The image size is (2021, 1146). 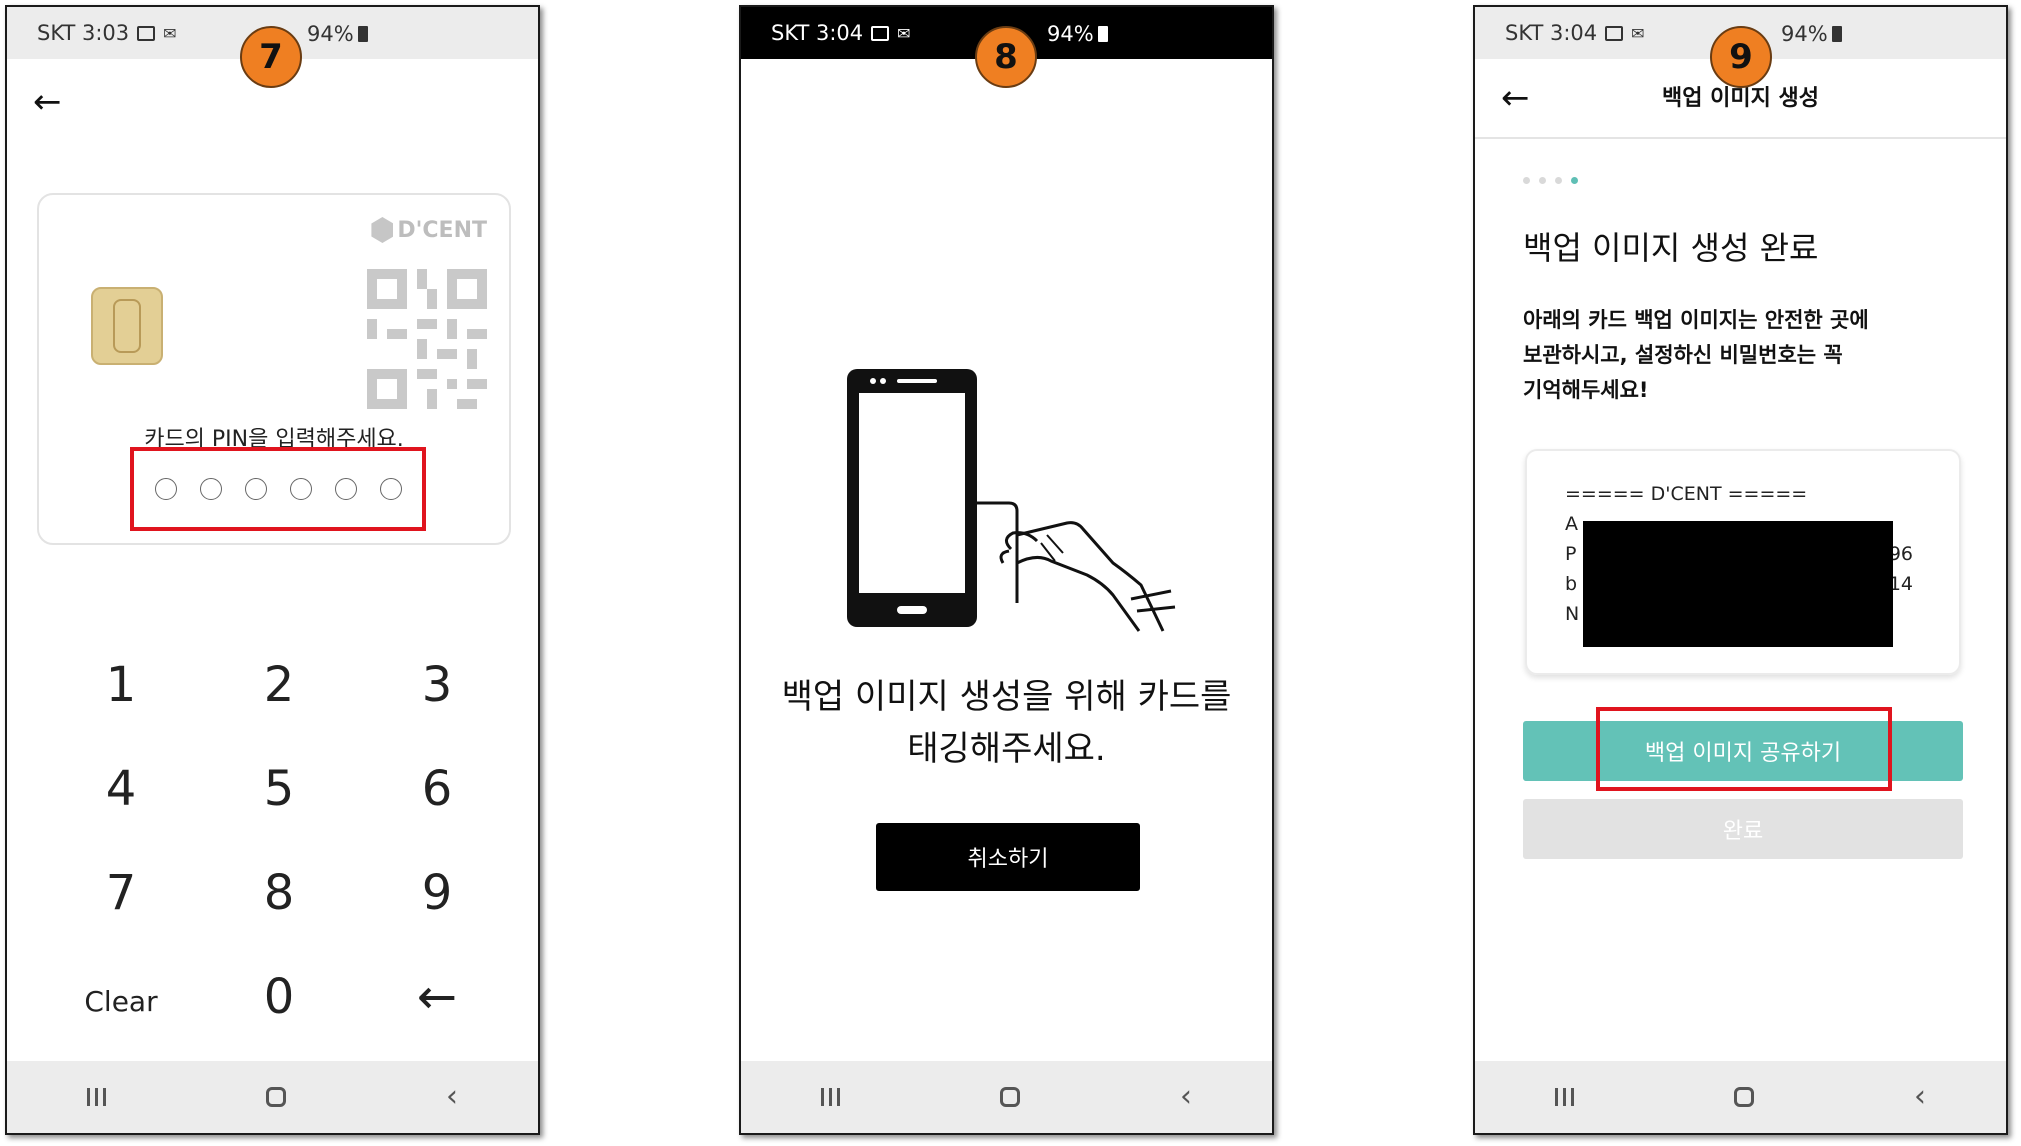 I want to click on code-header: ===== D'CENT =====, so click(x=1686, y=494).